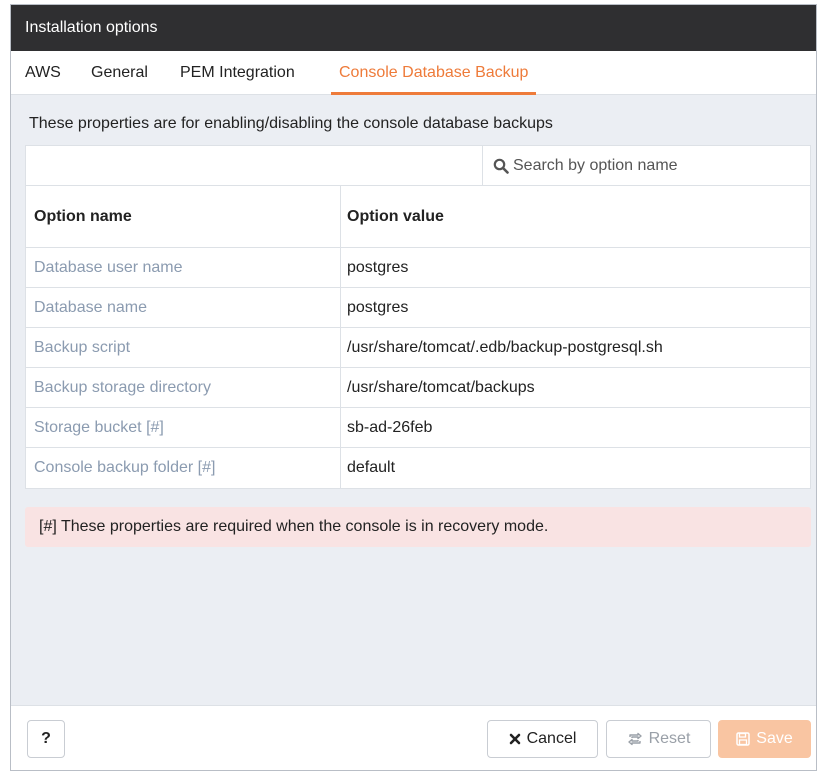 The image size is (817, 771). I want to click on save-label: Save, so click(774, 738).